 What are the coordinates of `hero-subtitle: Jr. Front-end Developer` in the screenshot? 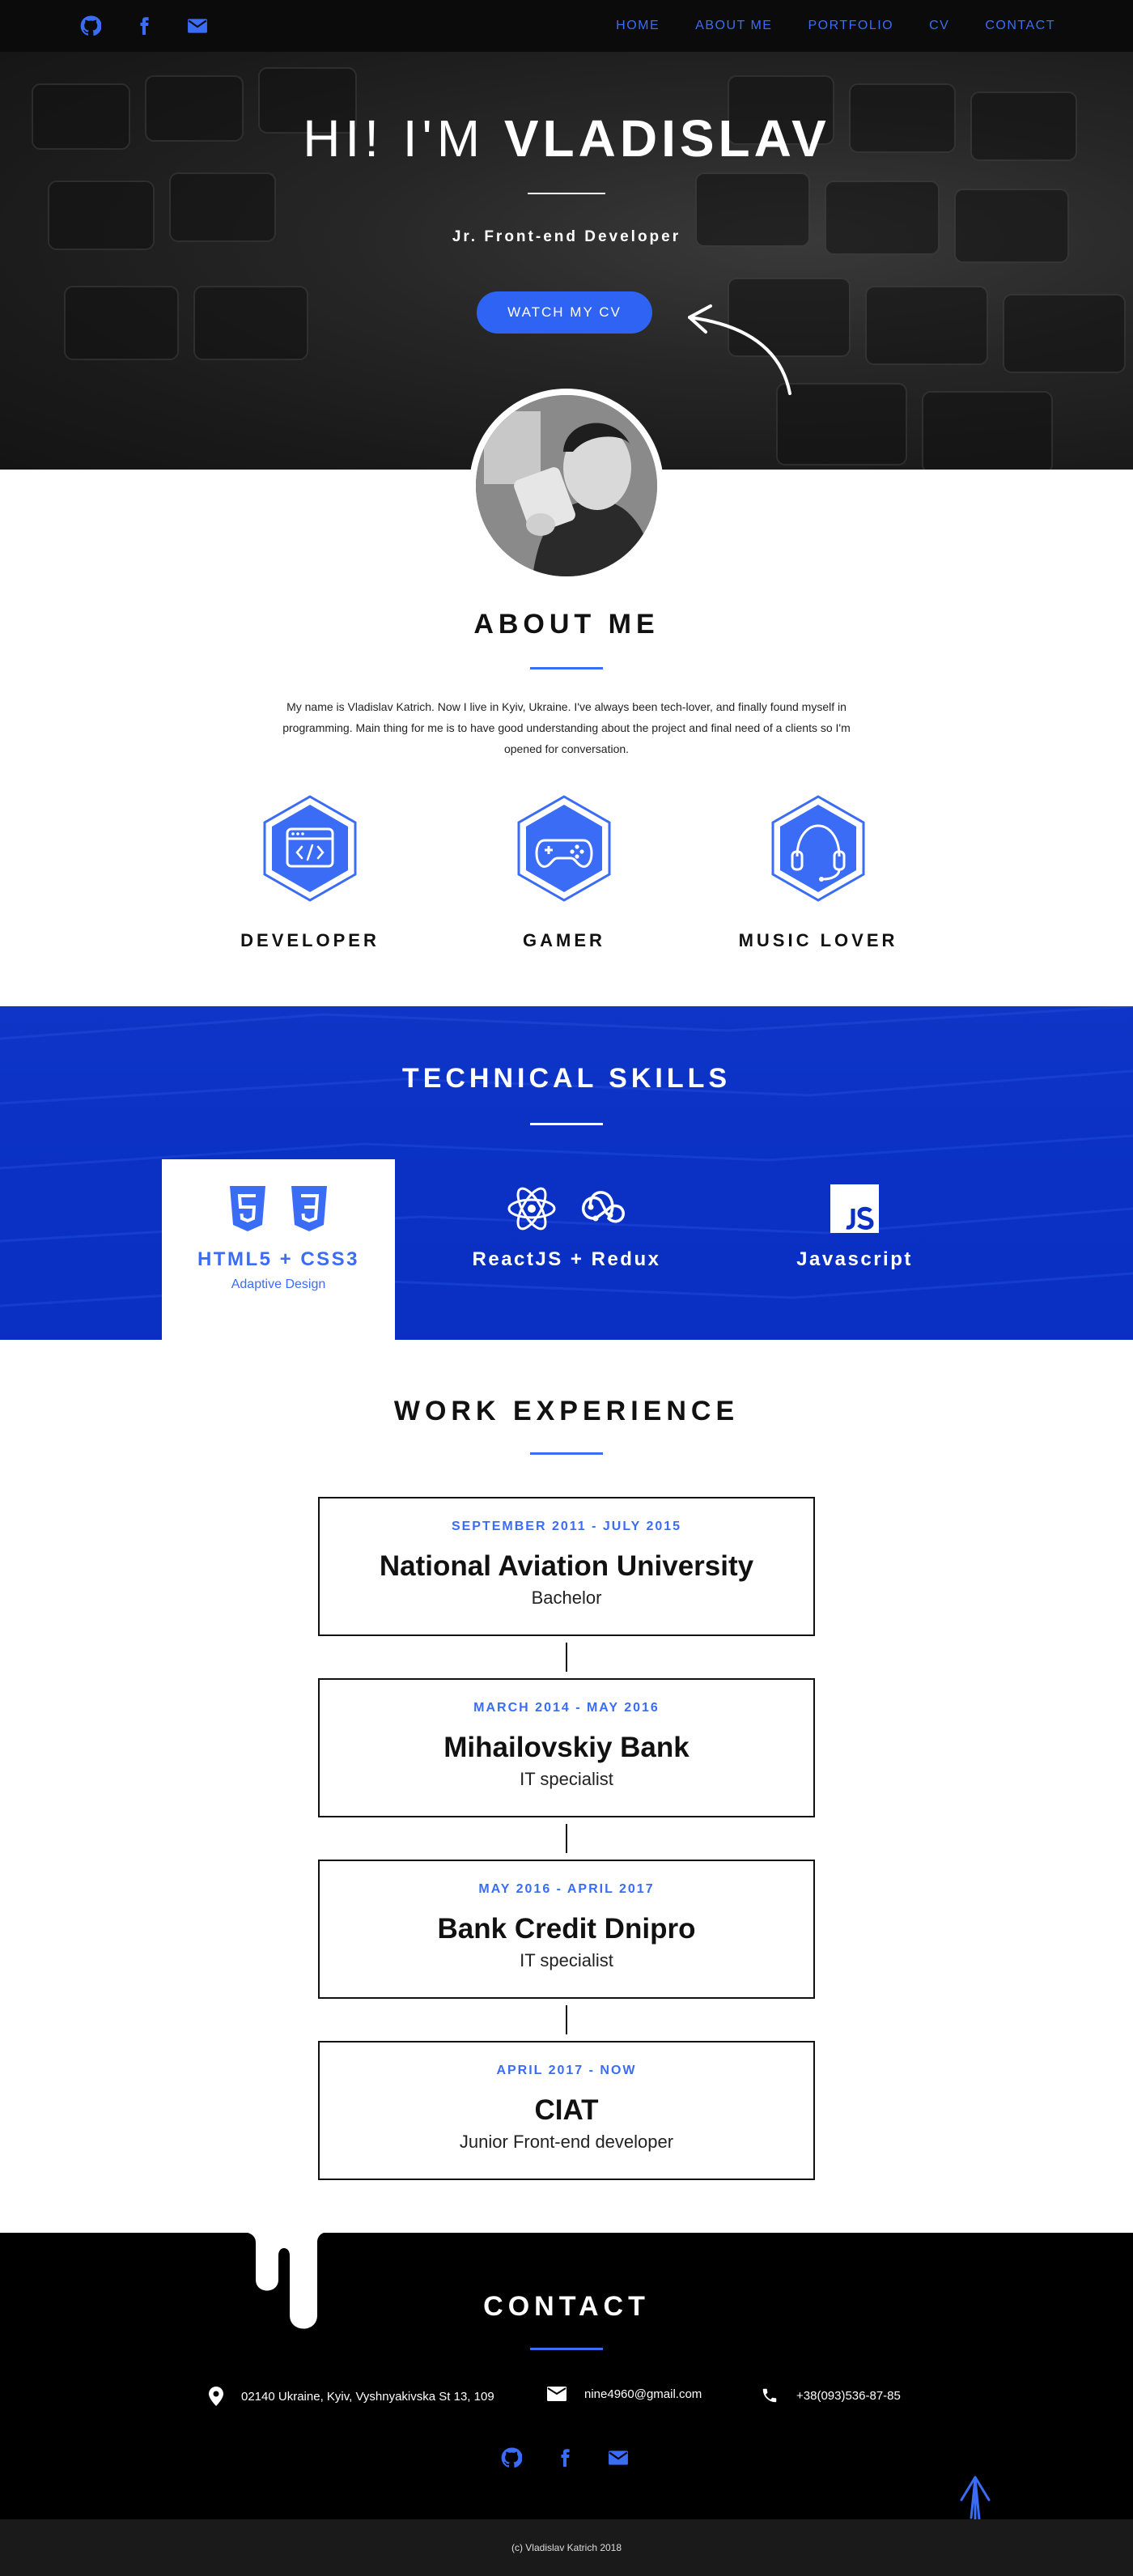 It's located at (566, 236).